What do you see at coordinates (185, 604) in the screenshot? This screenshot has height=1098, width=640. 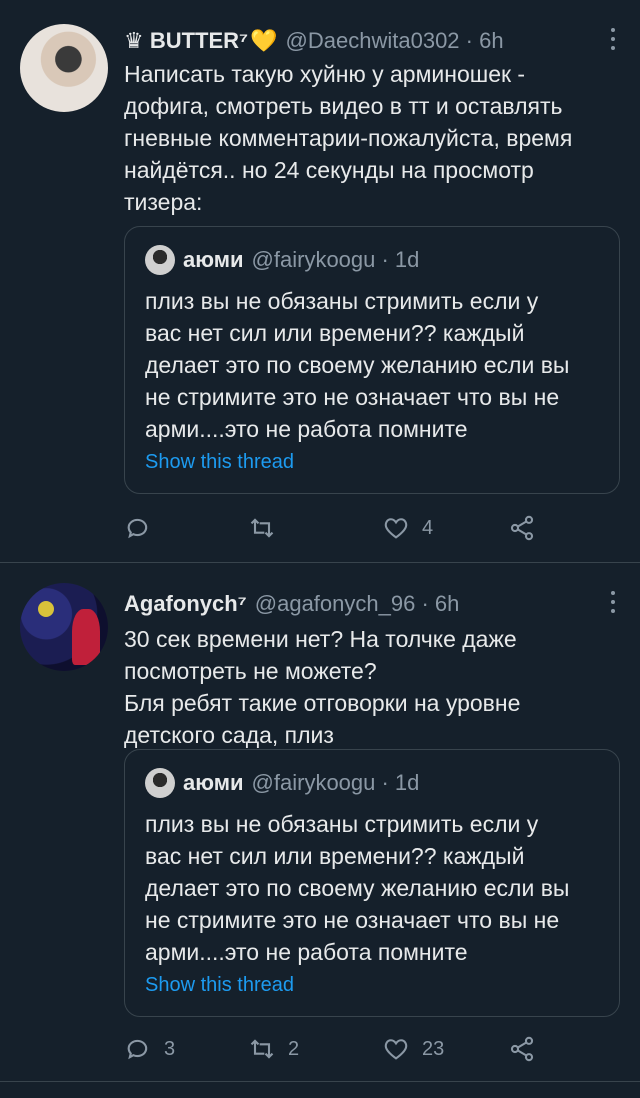 I see `author-name: Agafonych⁷` at bounding box center [185, 604].